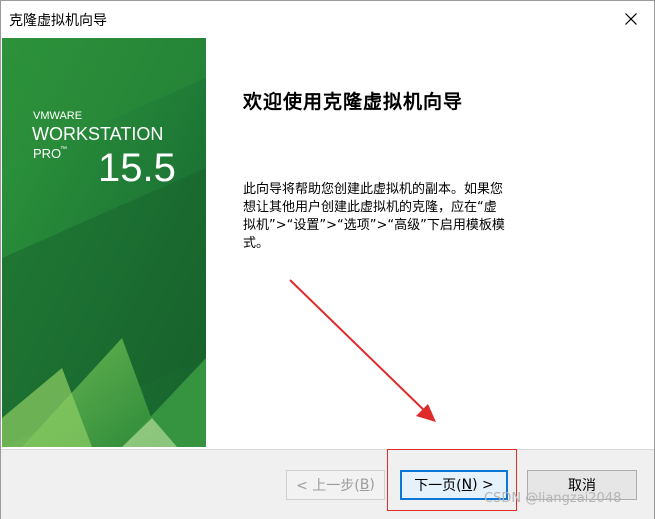 The image size is (655, 519). What do you see at coordinates (362, 350) in the screenshot?
I see `annotation-arrow` at bounding box center [362, 350].